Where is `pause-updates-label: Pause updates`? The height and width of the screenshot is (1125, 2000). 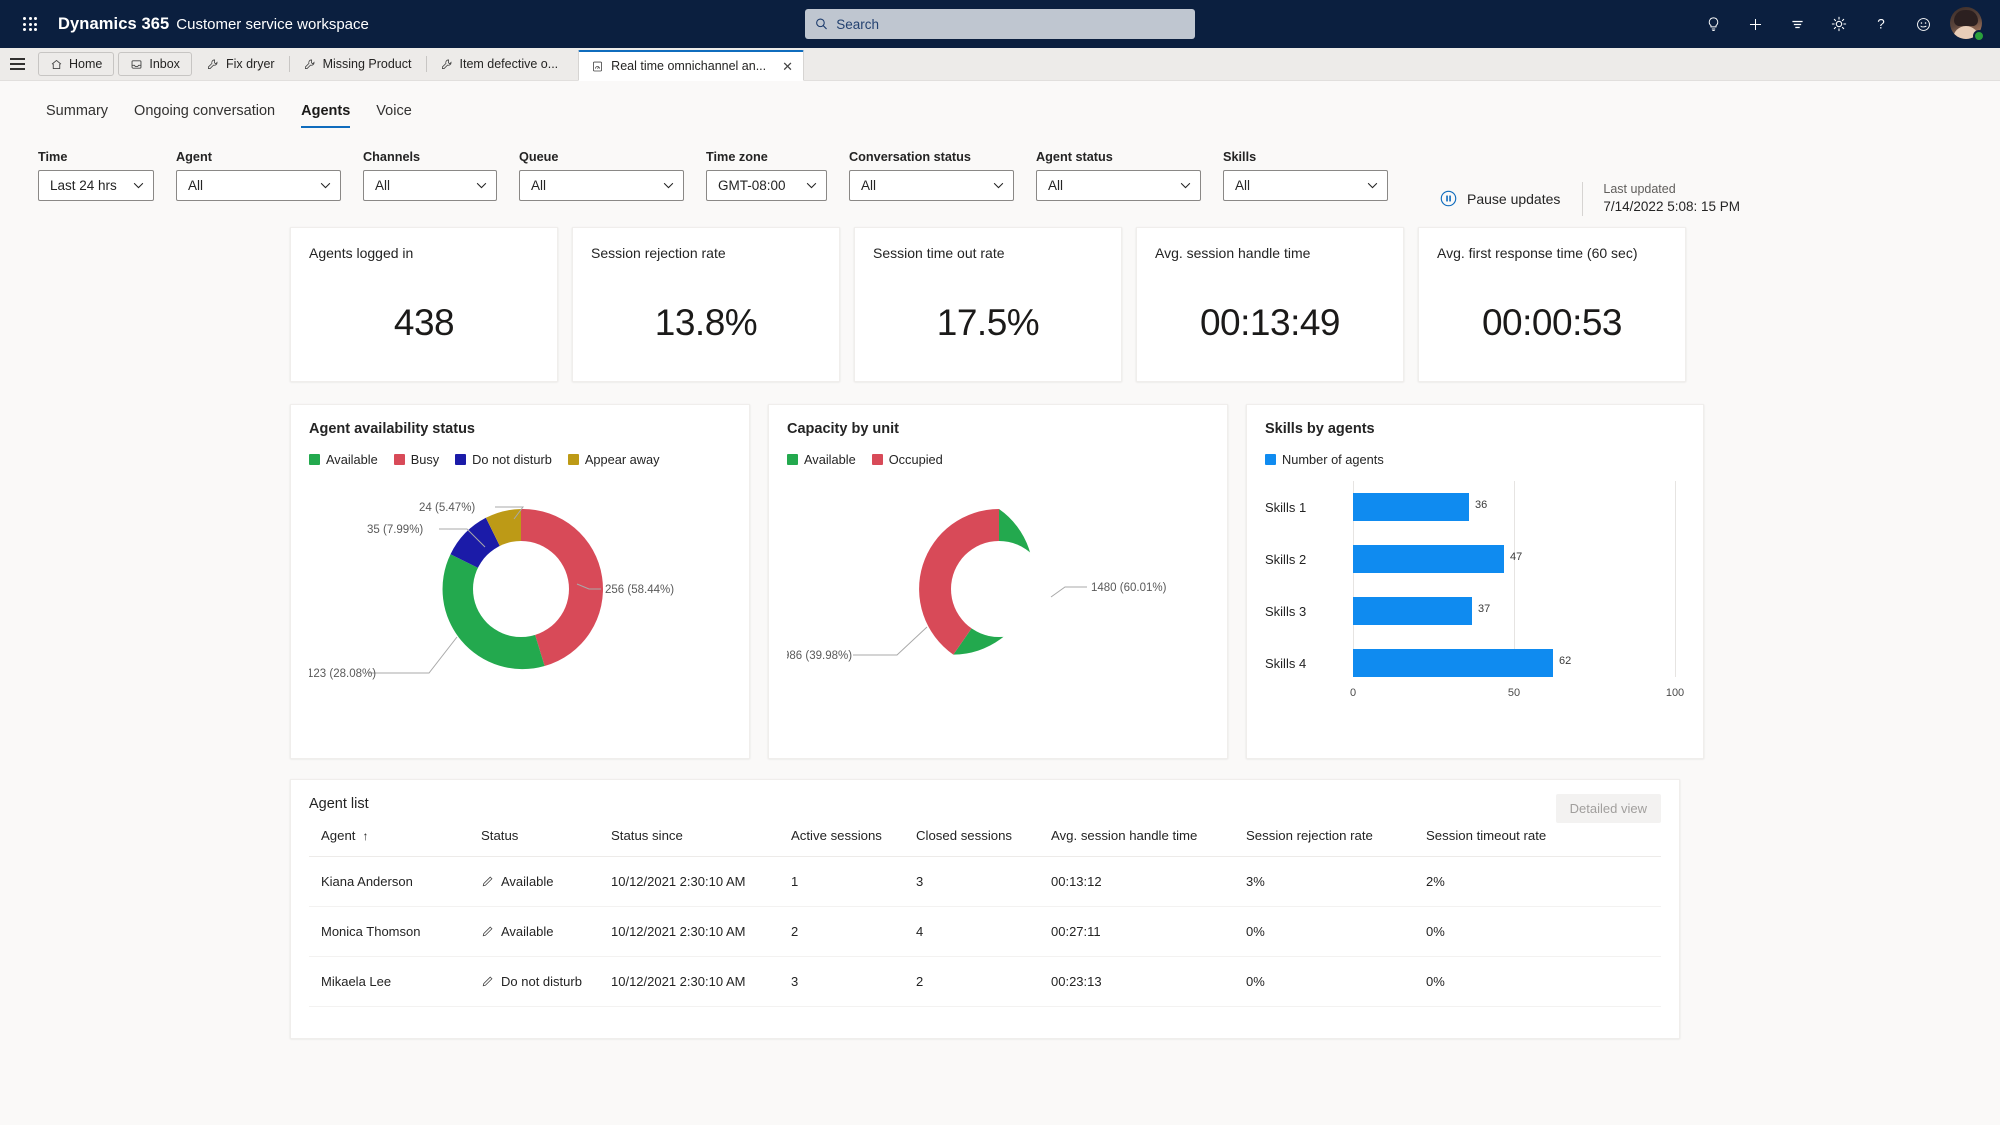
pause-updates-label: Pause updates is located at coordinates (1513, 198).